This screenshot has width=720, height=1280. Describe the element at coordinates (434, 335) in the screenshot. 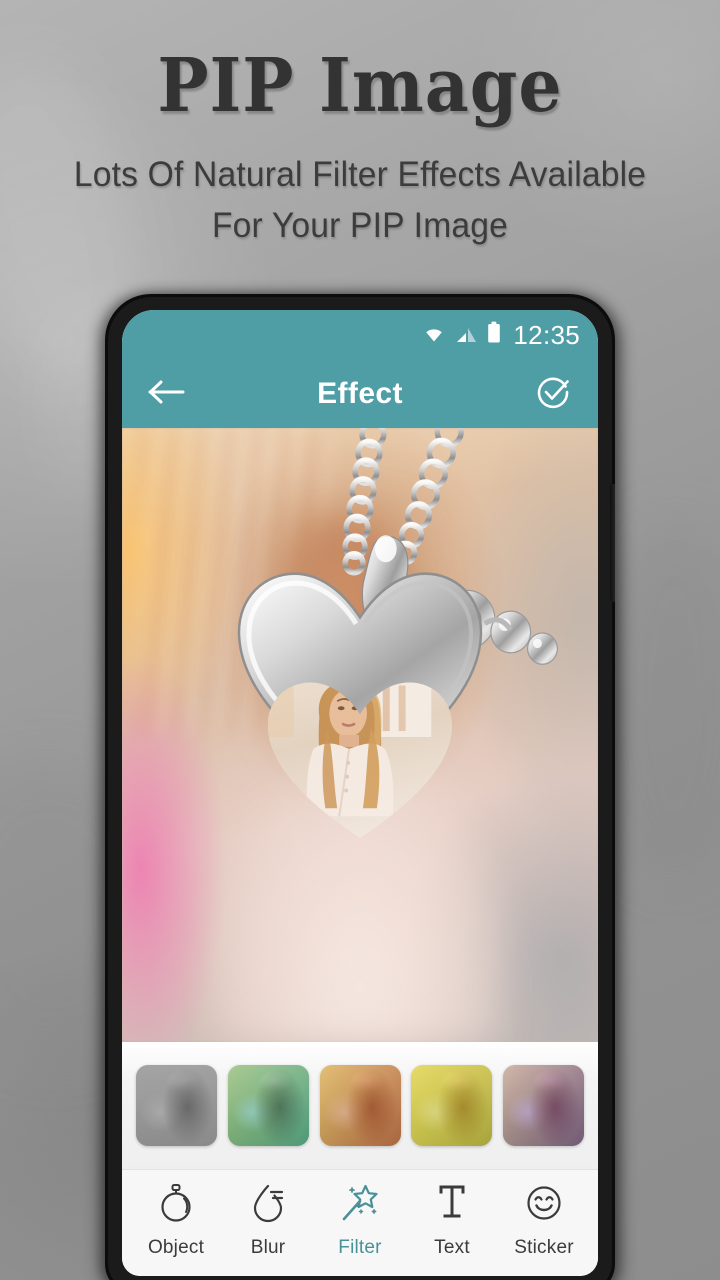

I see `wifi-icon` at that location.